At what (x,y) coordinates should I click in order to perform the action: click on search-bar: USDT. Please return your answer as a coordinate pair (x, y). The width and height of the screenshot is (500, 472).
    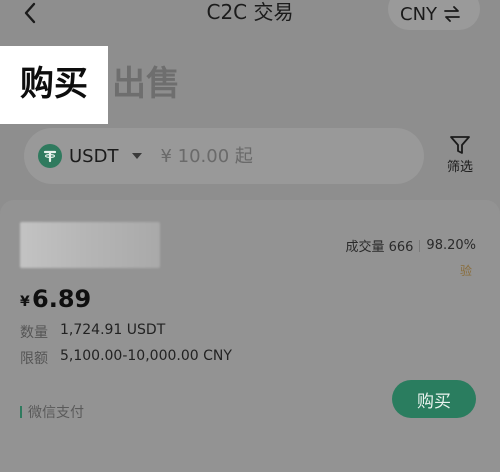
    Looking at the image, I should click on (224, 156).